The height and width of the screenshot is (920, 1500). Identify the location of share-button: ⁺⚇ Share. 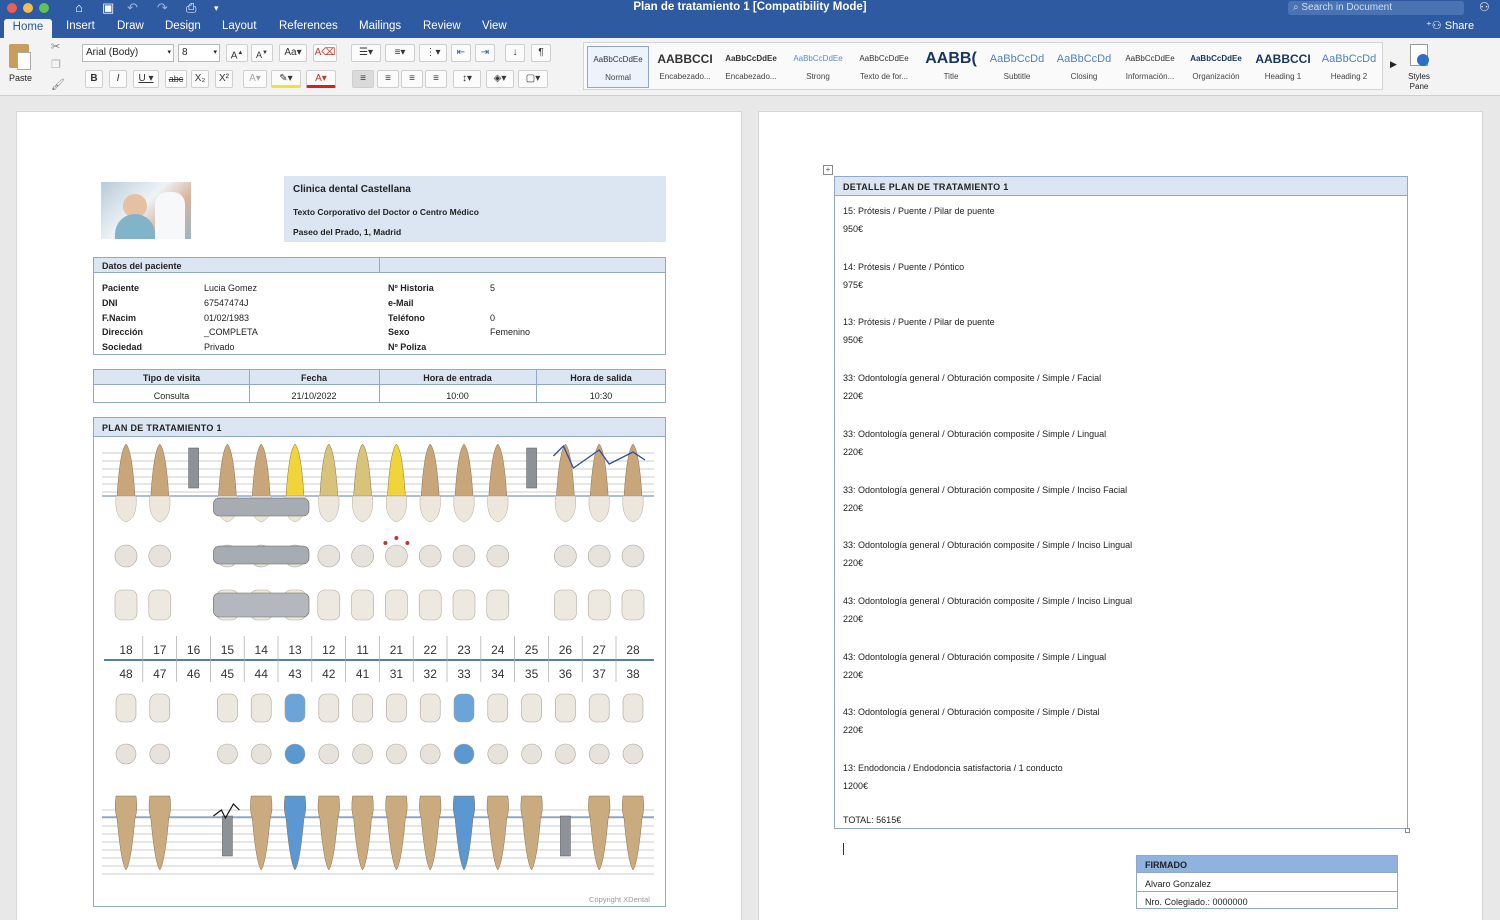
(1450, 25).